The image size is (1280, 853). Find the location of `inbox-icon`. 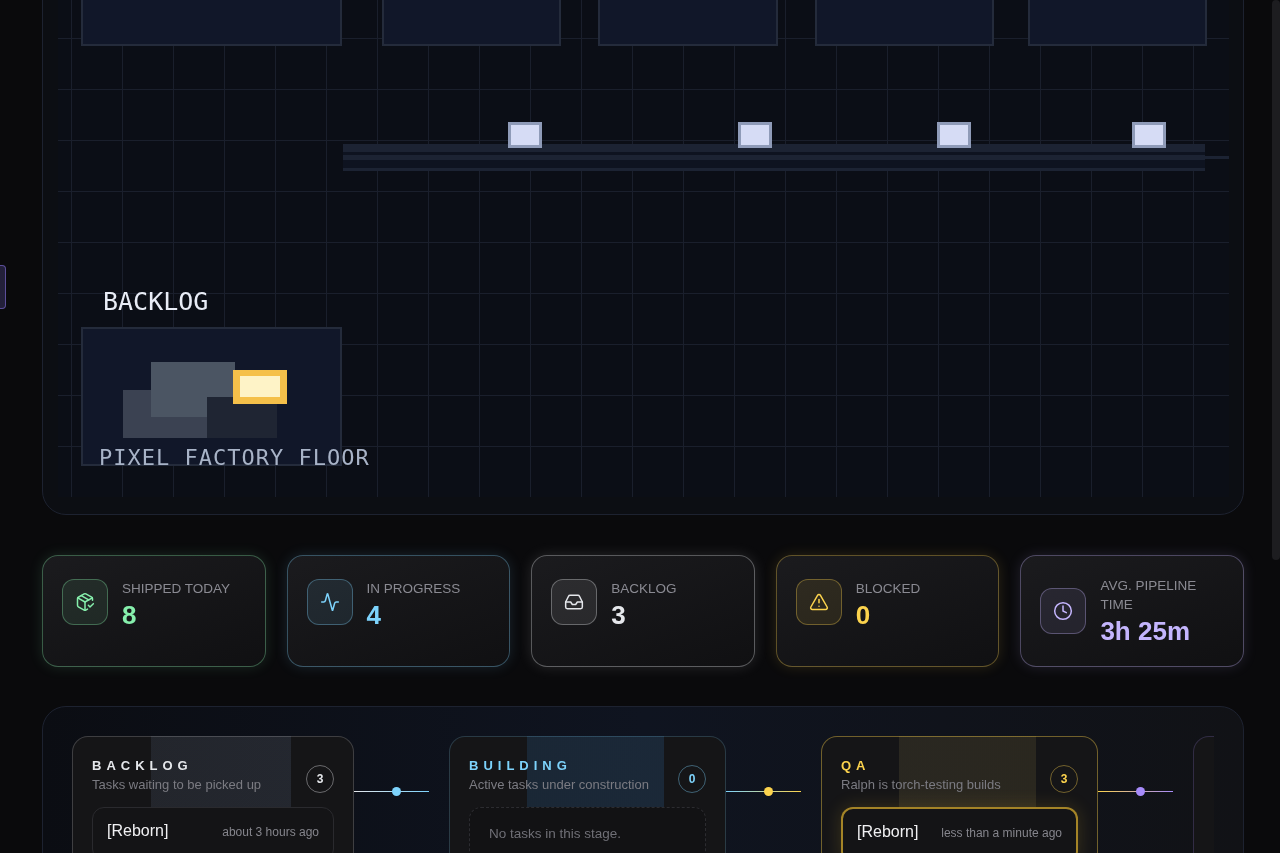

inbox-icon is located at coordinates (574, 602).